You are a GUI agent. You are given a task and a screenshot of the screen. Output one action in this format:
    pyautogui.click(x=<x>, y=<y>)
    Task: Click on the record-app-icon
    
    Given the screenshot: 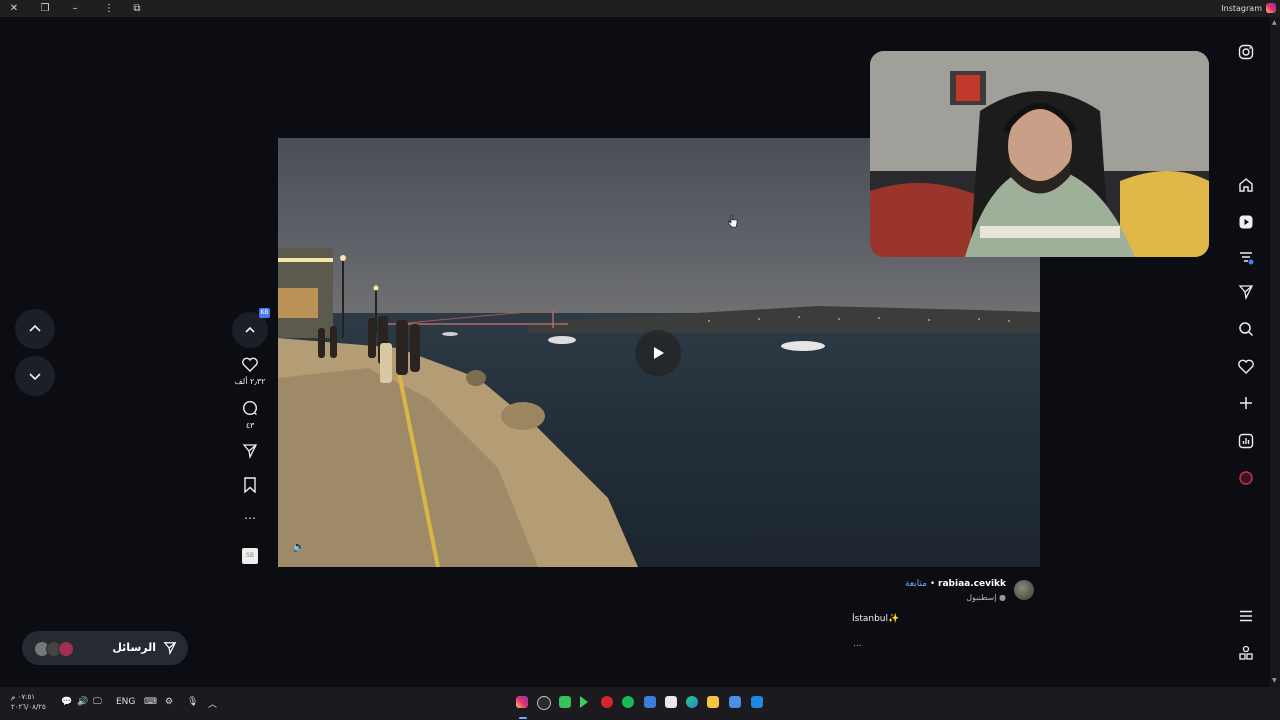 What is the action you would take?
    pyautogui.click(x=607, y=702)
    